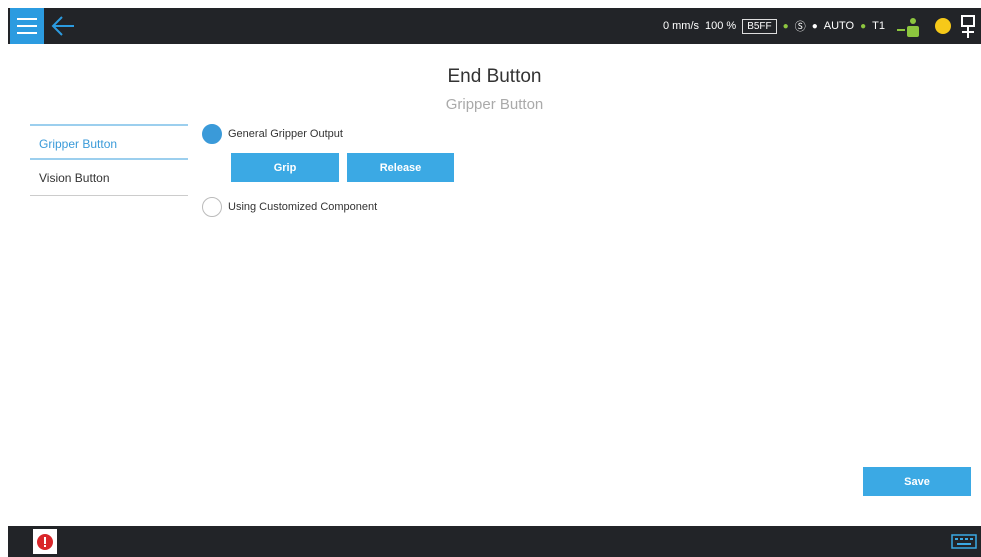 The height and width of the screenshot is (557, 981). What do you see at coordinates (839, 26) in the screenshot?
I see `mode-label: AUTO` at bounding box center [839, 26].